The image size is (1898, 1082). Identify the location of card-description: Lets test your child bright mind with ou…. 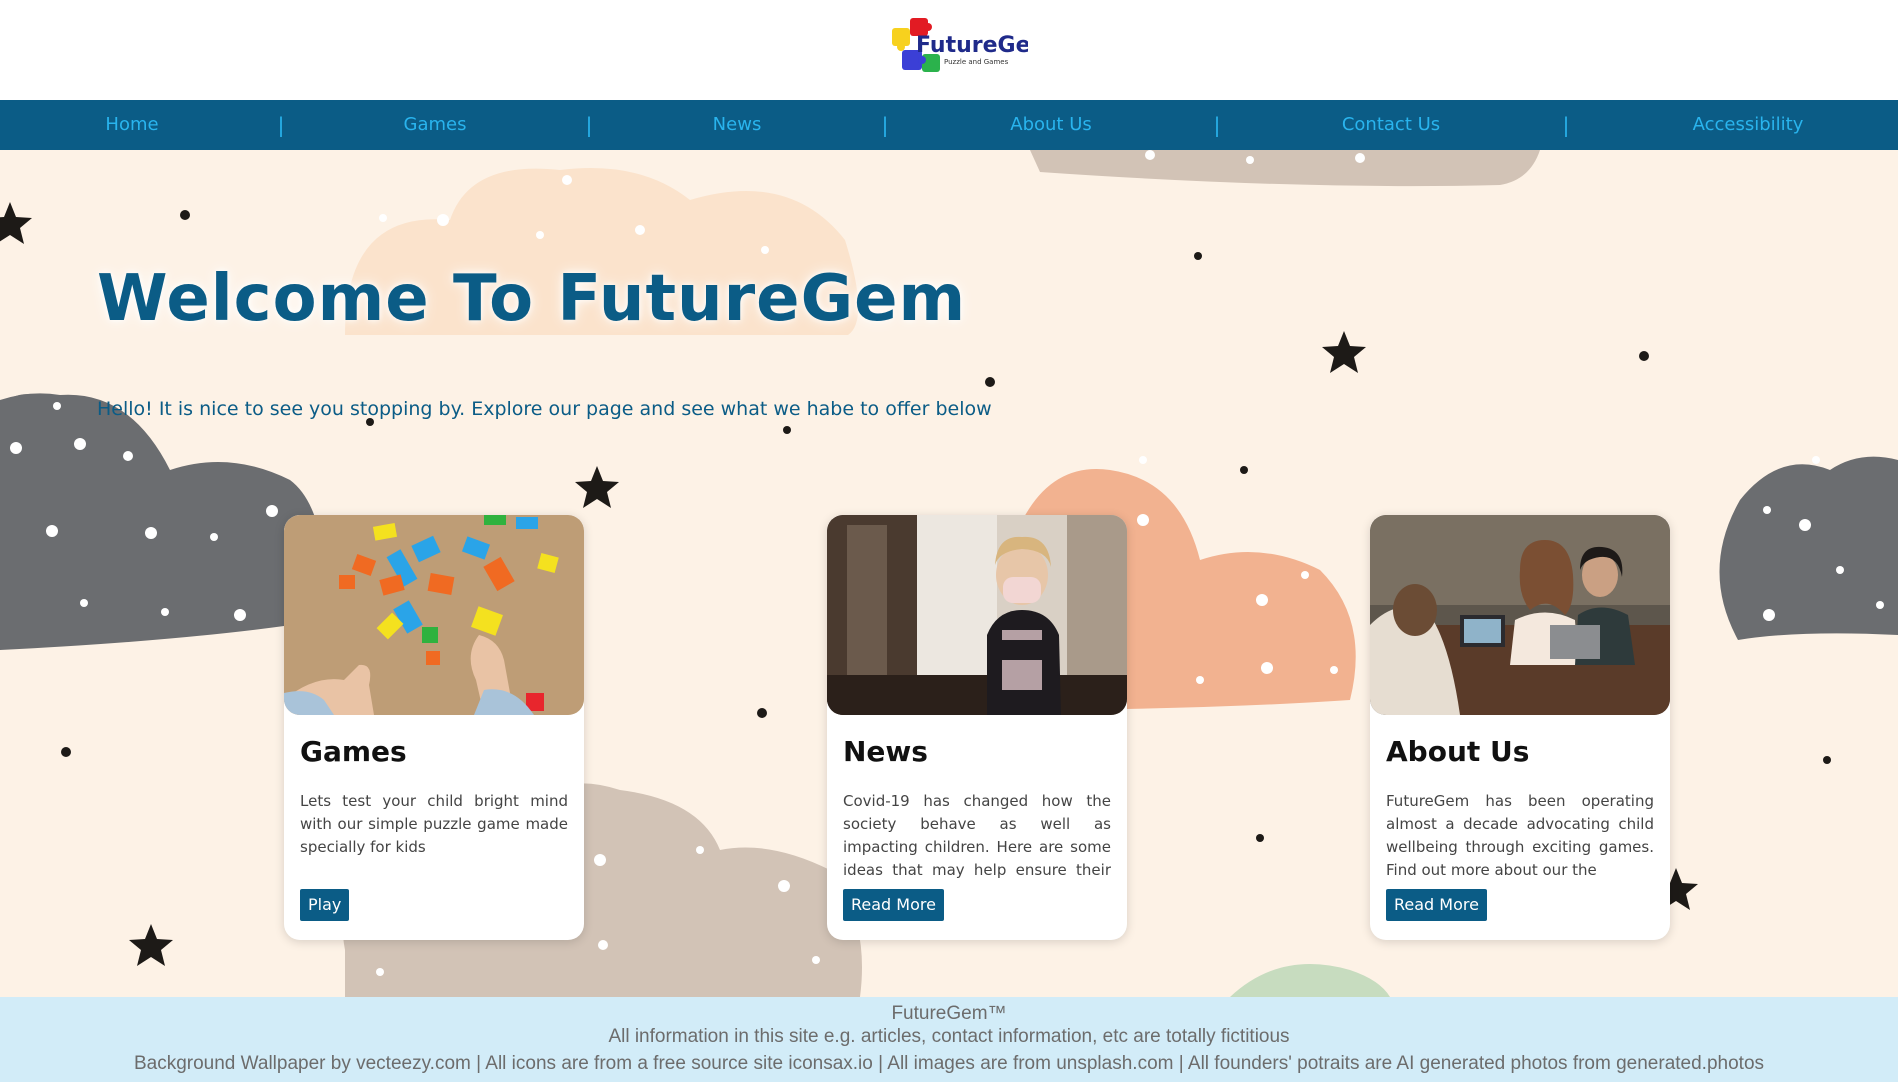
(434, 824).